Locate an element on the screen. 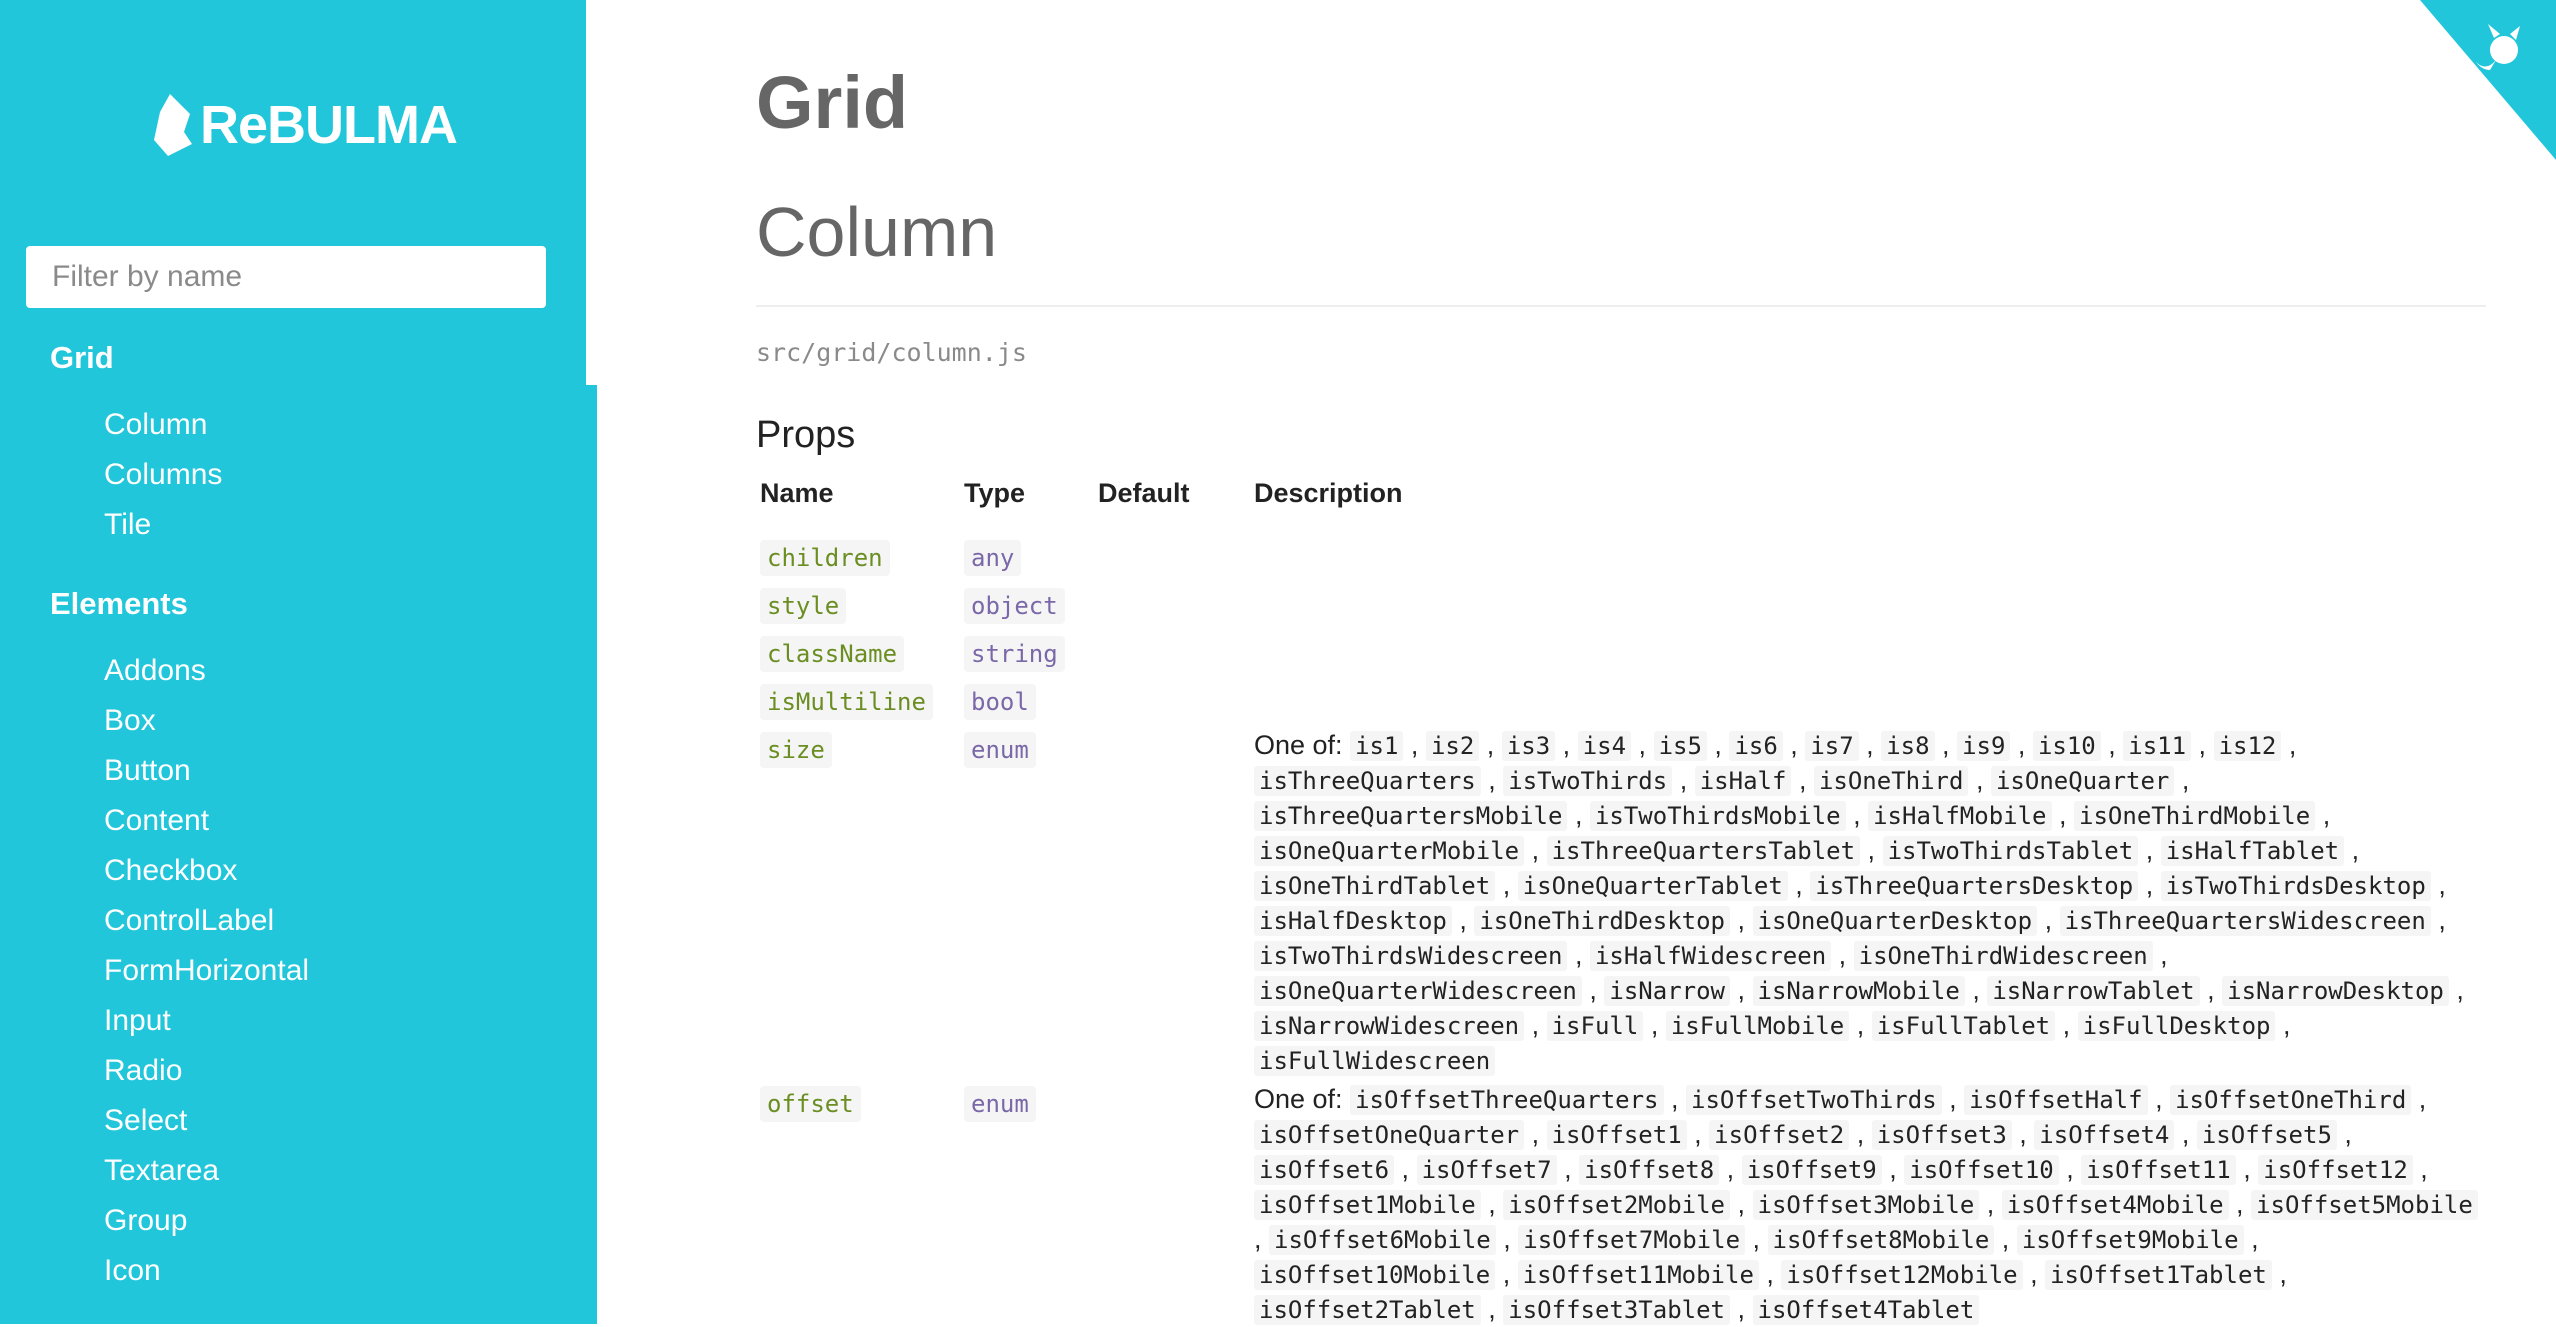  enum-option: isTwoThirdsDesktop is located at coordinates (2295, 886).